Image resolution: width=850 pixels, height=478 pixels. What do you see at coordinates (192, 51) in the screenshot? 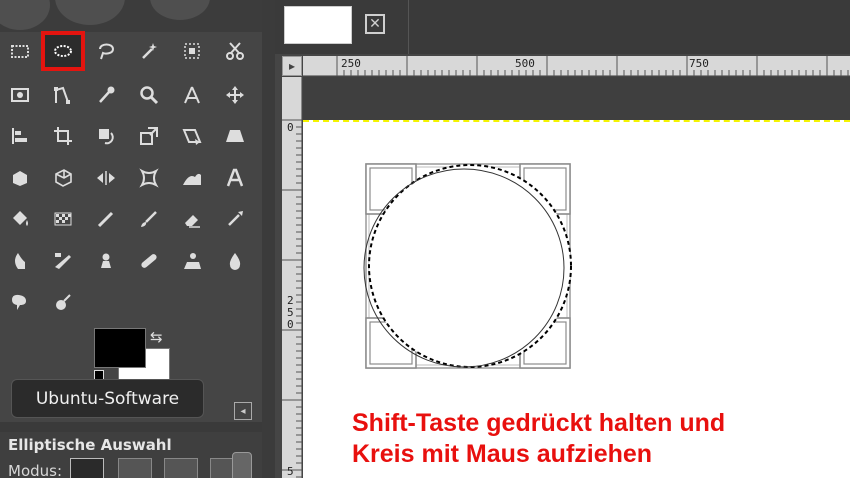
I see `select-by-color-icon` at bounding box center [192, 51].